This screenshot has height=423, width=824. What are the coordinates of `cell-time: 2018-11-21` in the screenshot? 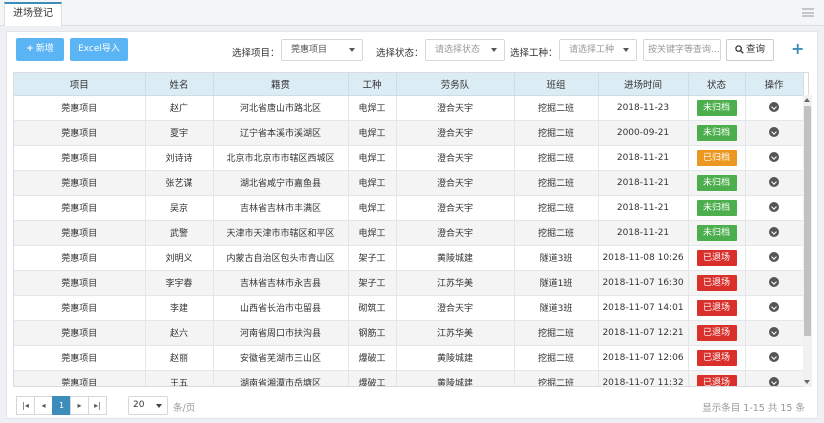 It's located at (643, 183).